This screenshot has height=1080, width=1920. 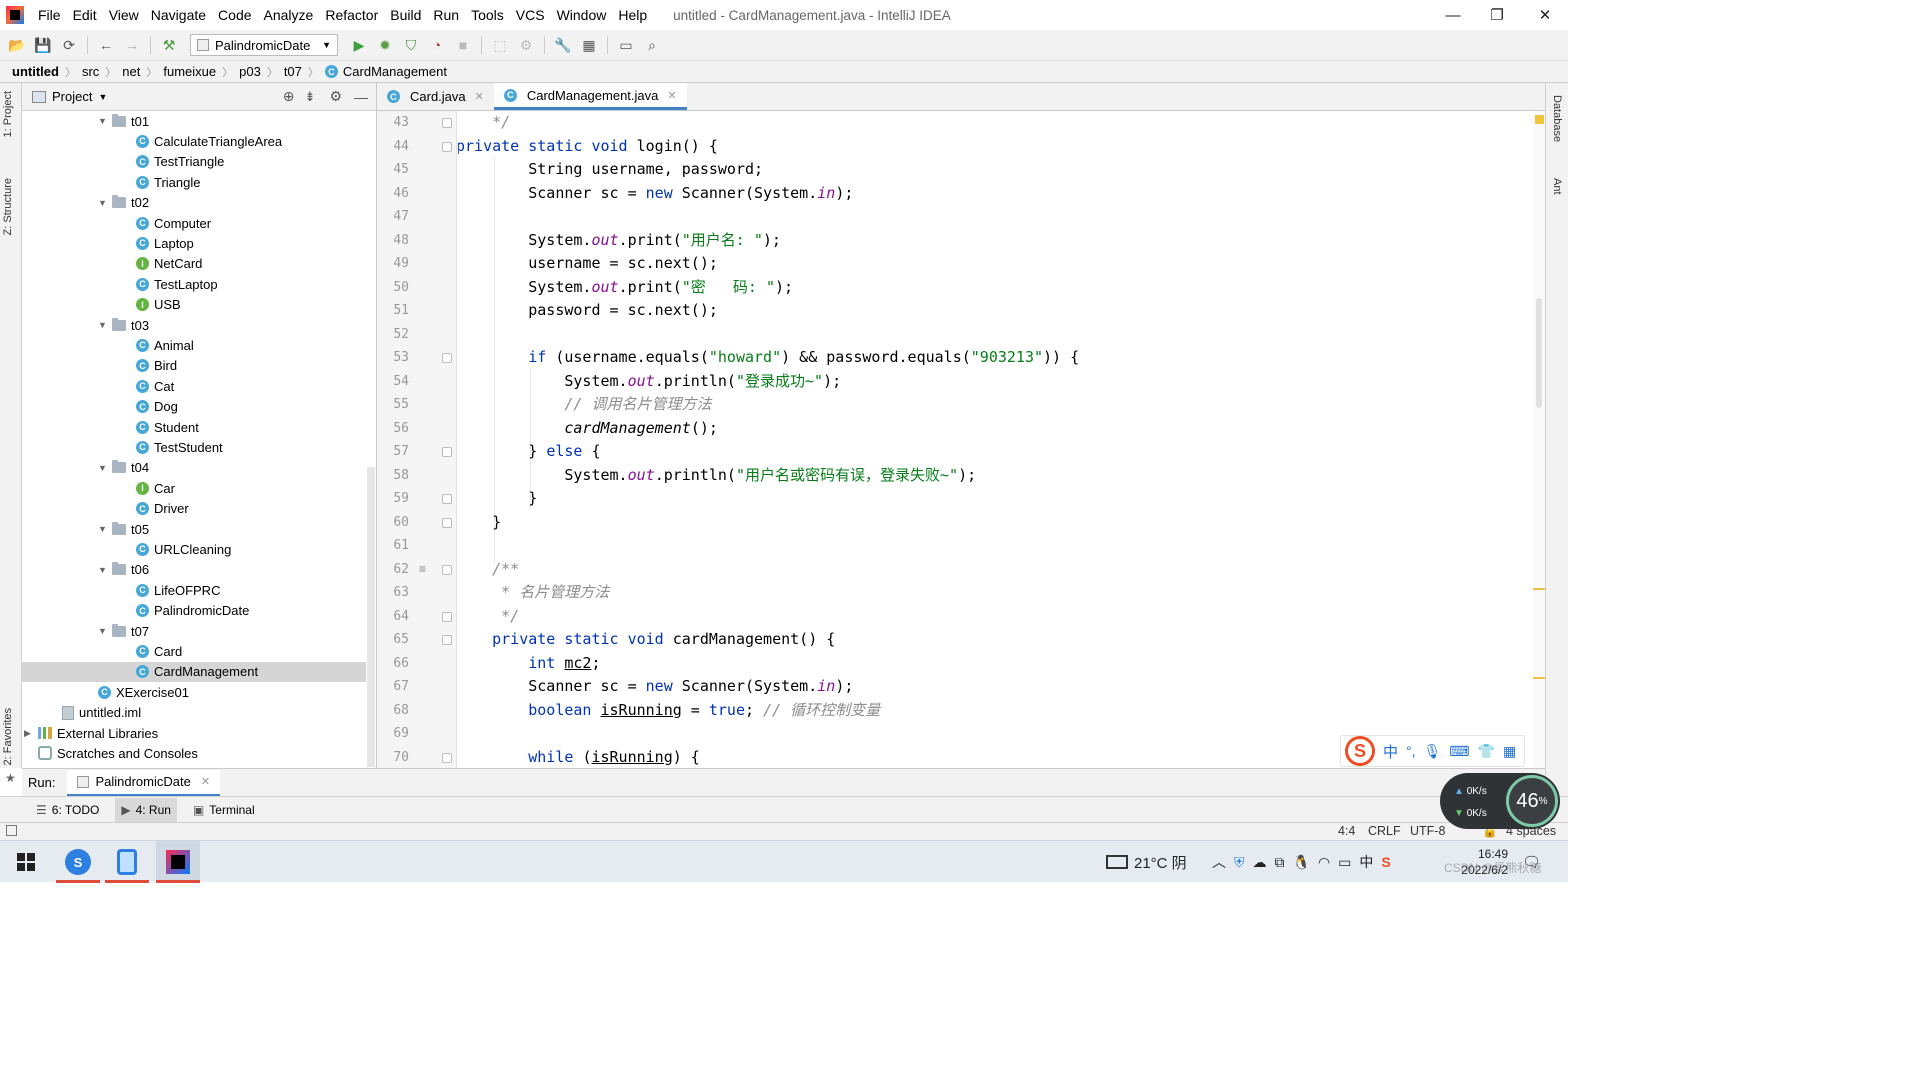 I want to click on javadoc-render-icon: ≡, so click(x=422, y=569).